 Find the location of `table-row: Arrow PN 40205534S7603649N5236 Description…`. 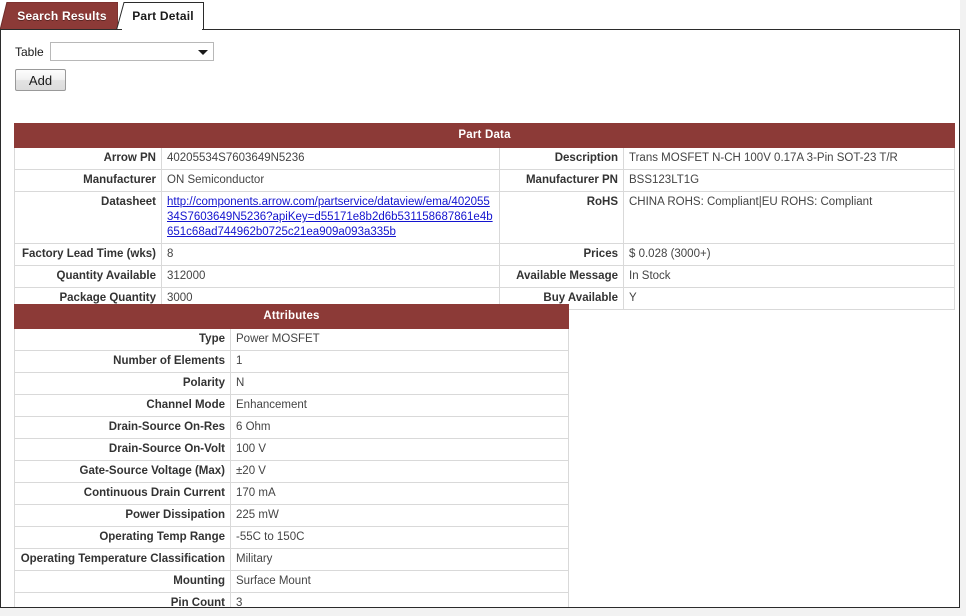

table-row: Arrow PN 40205534S7603649N5236 Description… is located at coordinates (485, 158).